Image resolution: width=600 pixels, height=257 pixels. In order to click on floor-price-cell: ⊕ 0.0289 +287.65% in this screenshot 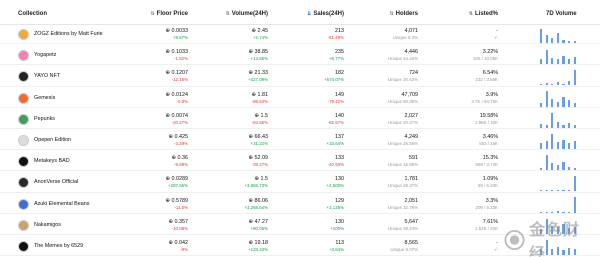, I will do `click(159, 185)`.